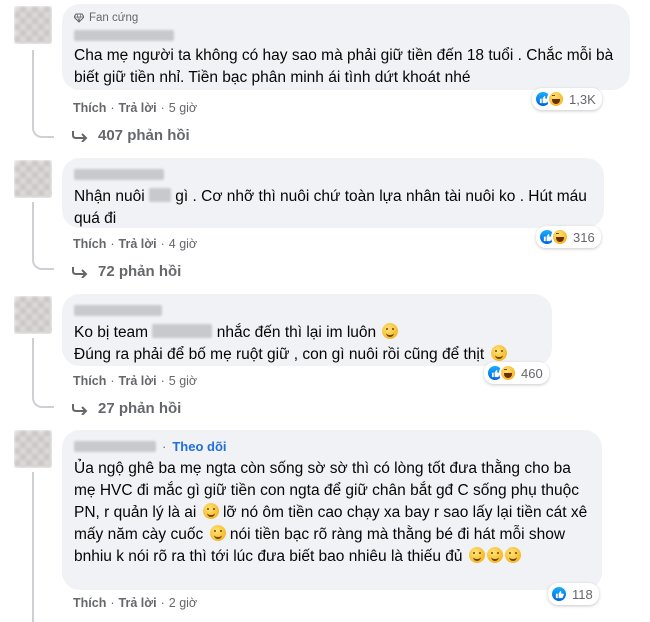 The width and height of the screenshot is (650, 622). What do you see at coordinates (567, 99) in the screenshot?
I see `reaction-summary: 1,3K` at bounding box center [567, 99].